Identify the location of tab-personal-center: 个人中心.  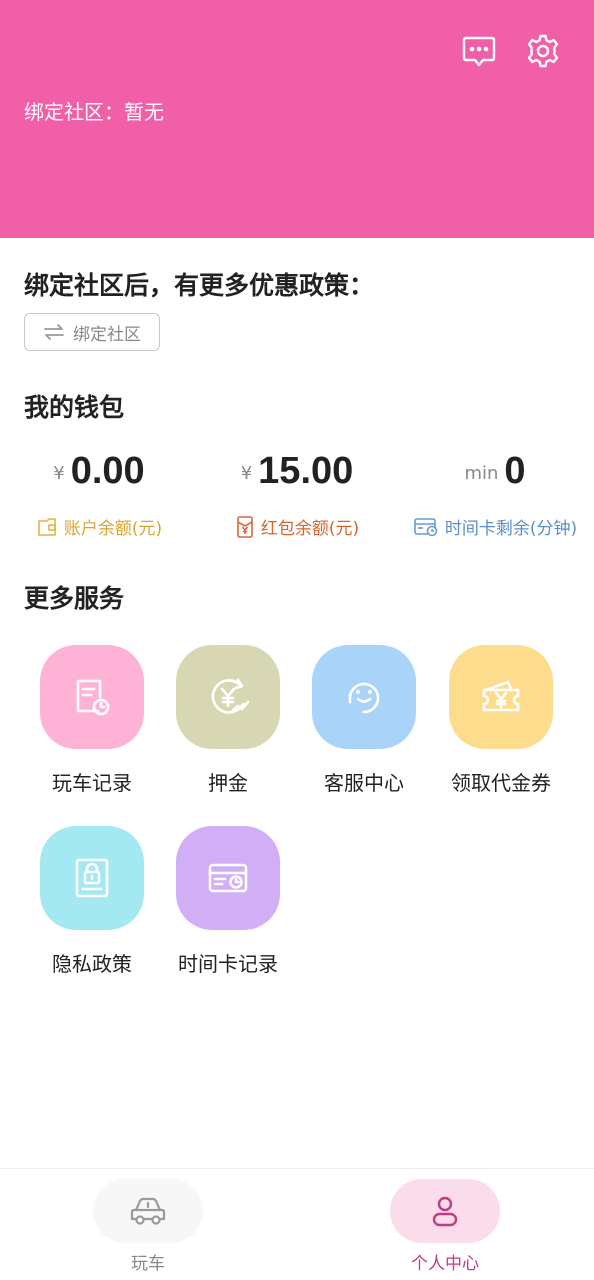
(445, 1226).